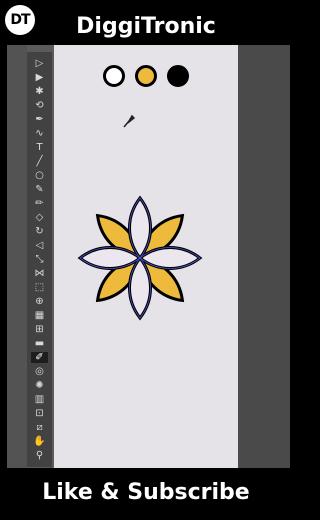 The height and width of the screenshot is (520, 320). What do you see at coordinates (39, 343) in the screenshot?
I see `gradient-tool-icon: ▬` at bounding box center [39, 343].